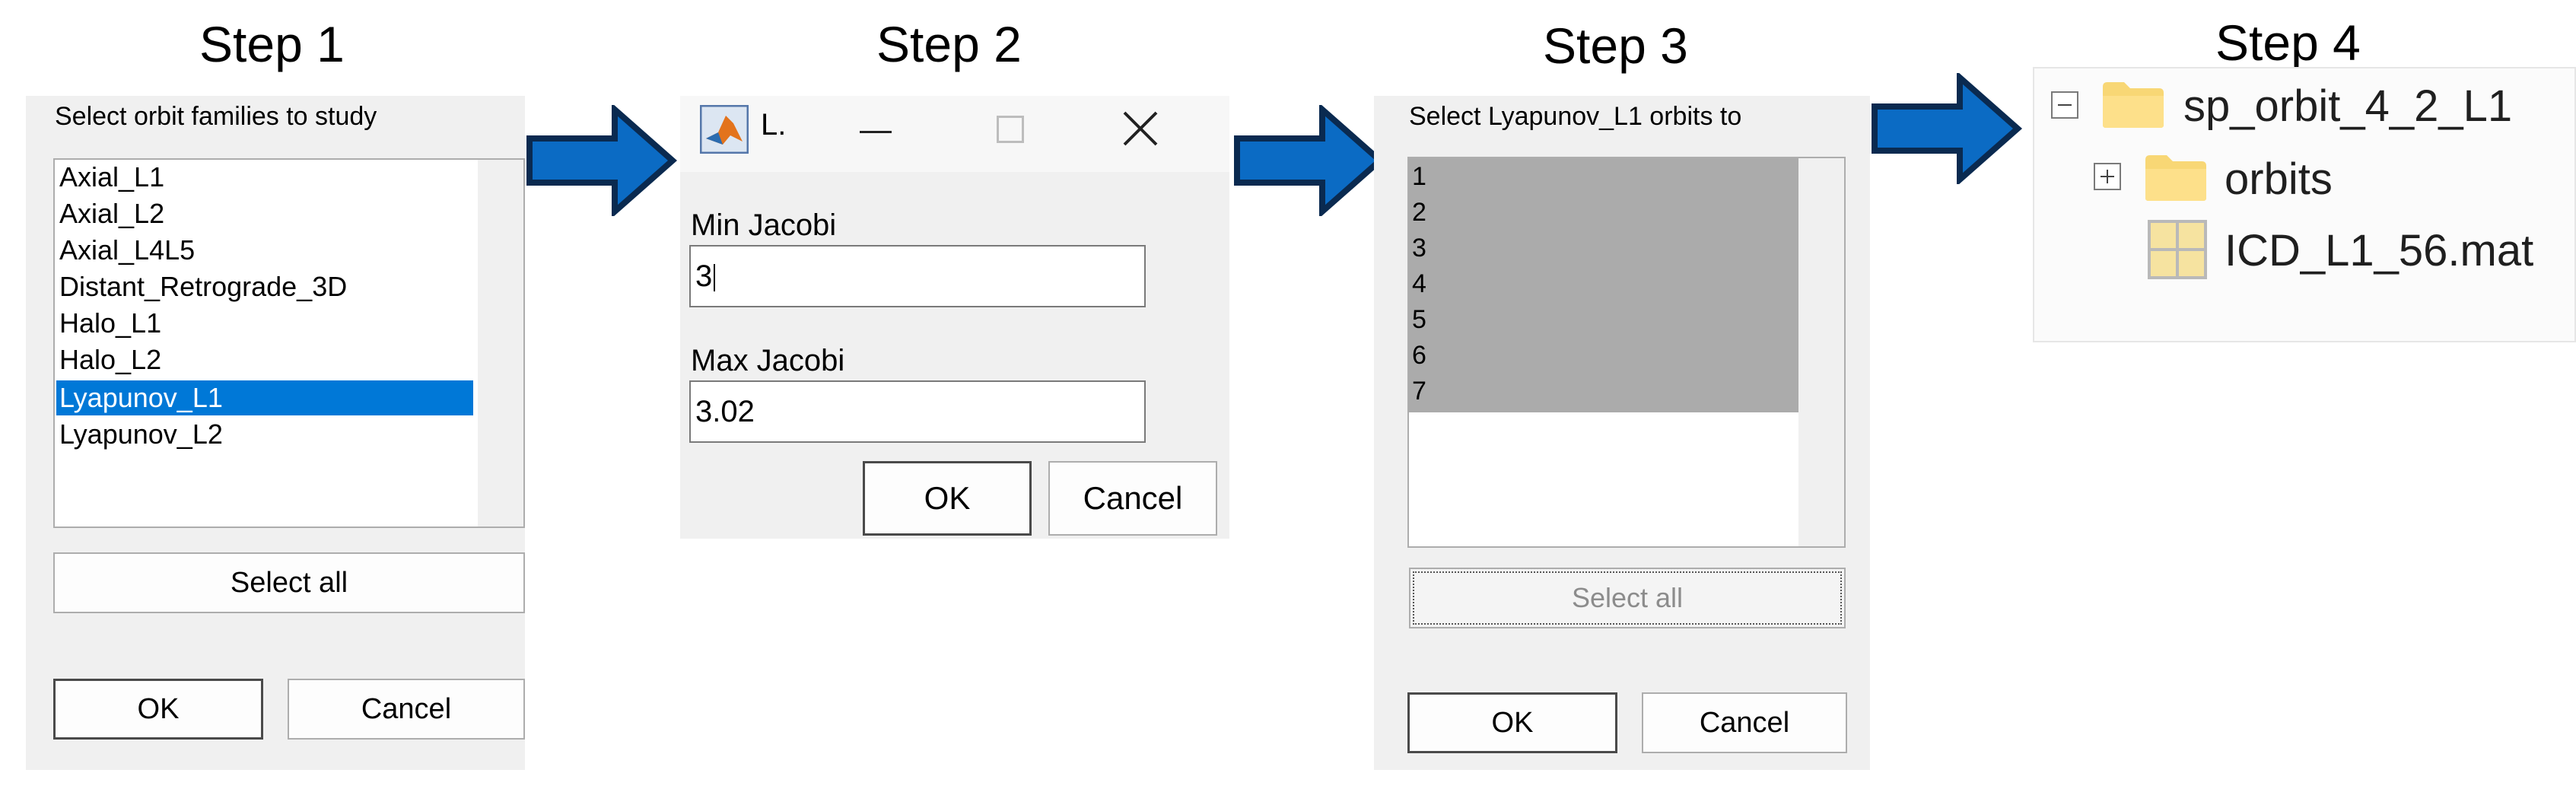 Image resolution: width=2576 pixels, height=789 pixels. Describe the element at coordinates (764, 225) in the screenshot. I see `min-jacobi-label: Min Jacobi` at that location.